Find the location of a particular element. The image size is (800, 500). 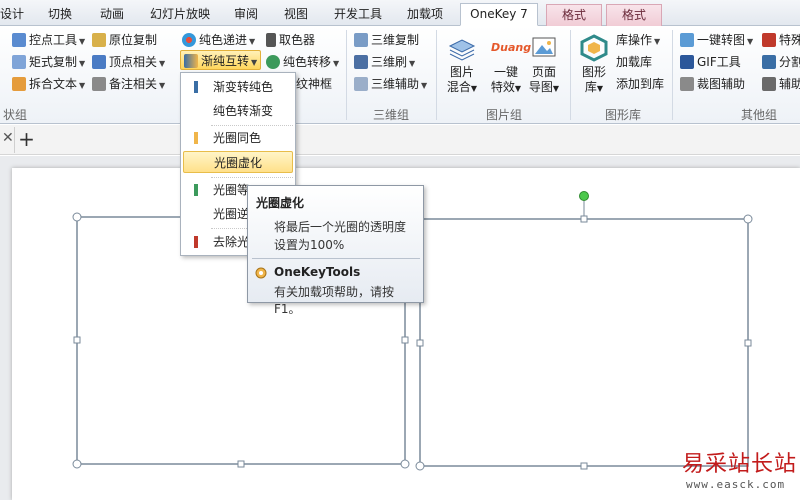

watermark-url: www.easck.com is located at coordinates (736, 484).